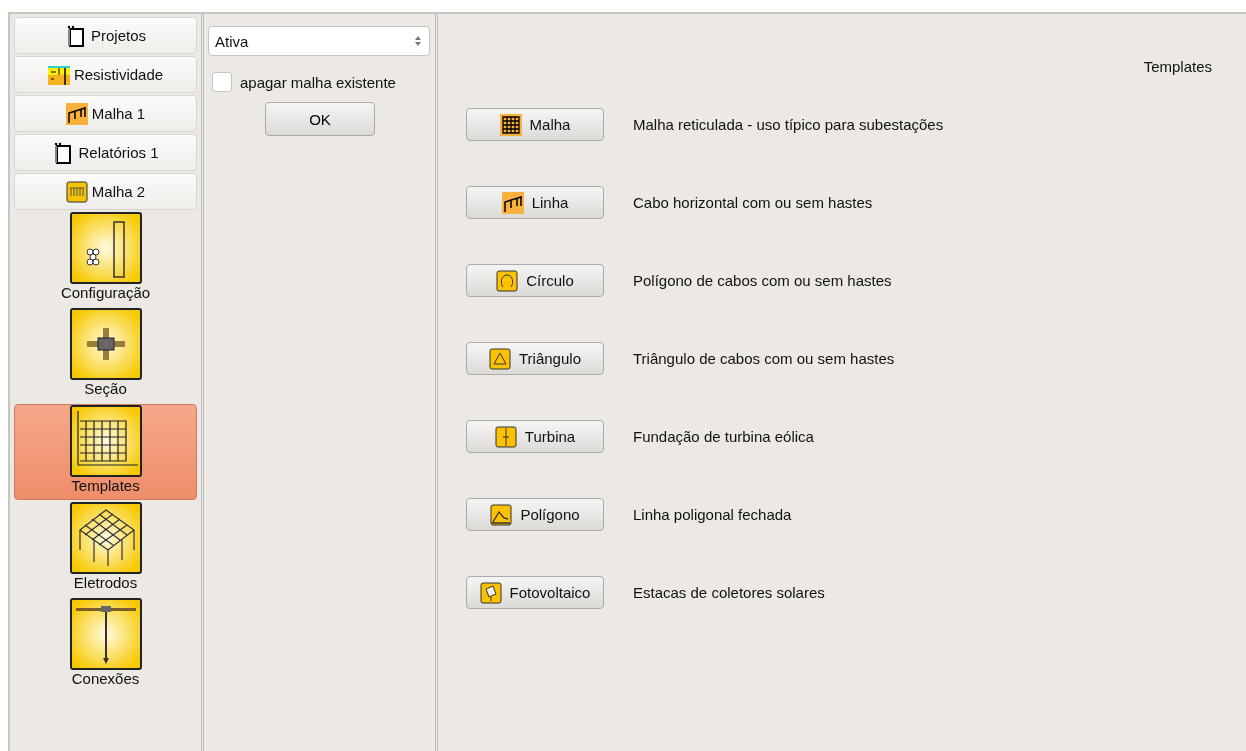 The height and width of the screenshot is (751, 1246). What do you see at coordinates (105, 583) in the screenshot?
I see `item-label: Eletrodos` at bounding box center [105, 583].